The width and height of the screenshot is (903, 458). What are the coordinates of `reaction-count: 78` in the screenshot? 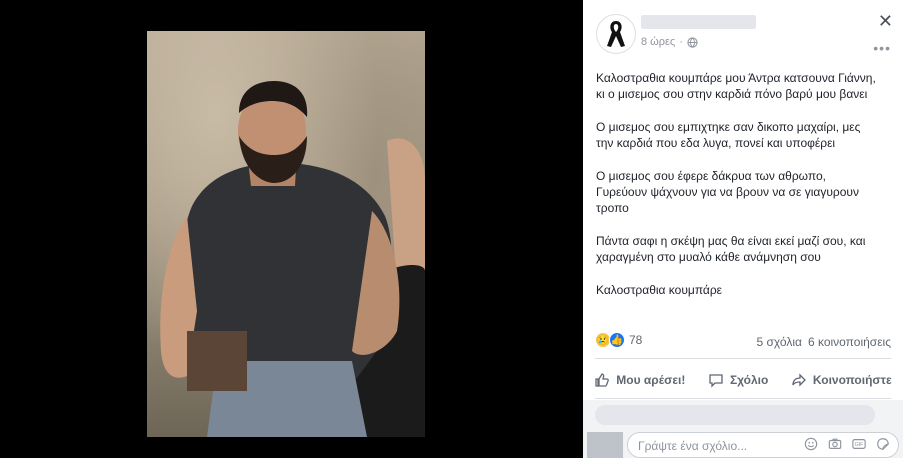 It's located at (636, 340).